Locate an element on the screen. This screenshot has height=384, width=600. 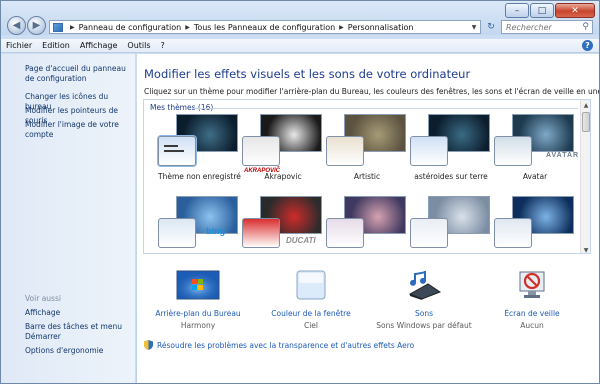
refresh-icon: ↻ is located at coordinates (491, 27).